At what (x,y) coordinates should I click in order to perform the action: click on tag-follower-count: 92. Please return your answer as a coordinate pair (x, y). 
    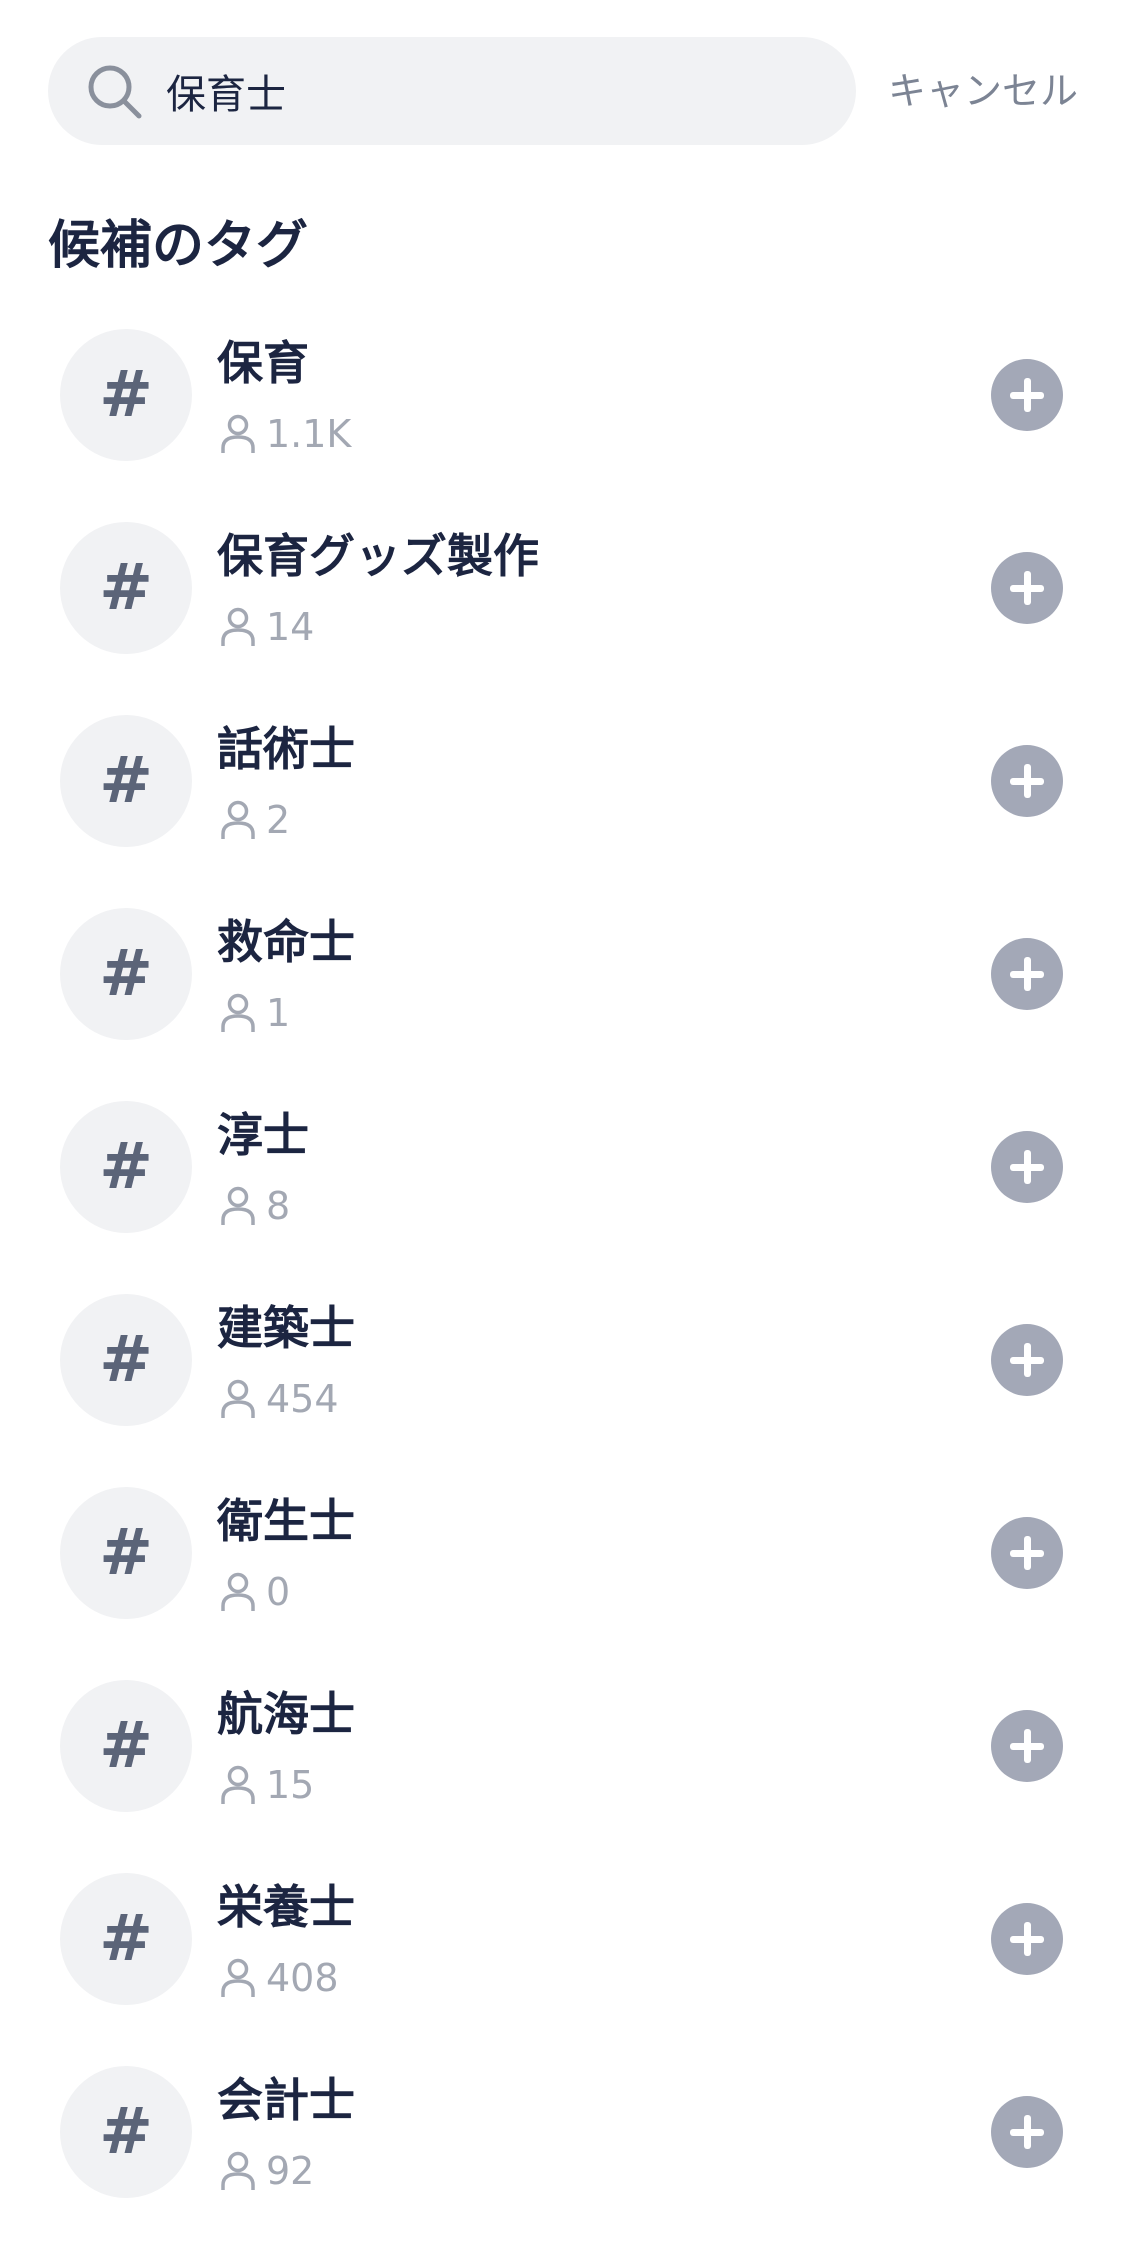
    Looking at the image, I should click on (267, 2171).